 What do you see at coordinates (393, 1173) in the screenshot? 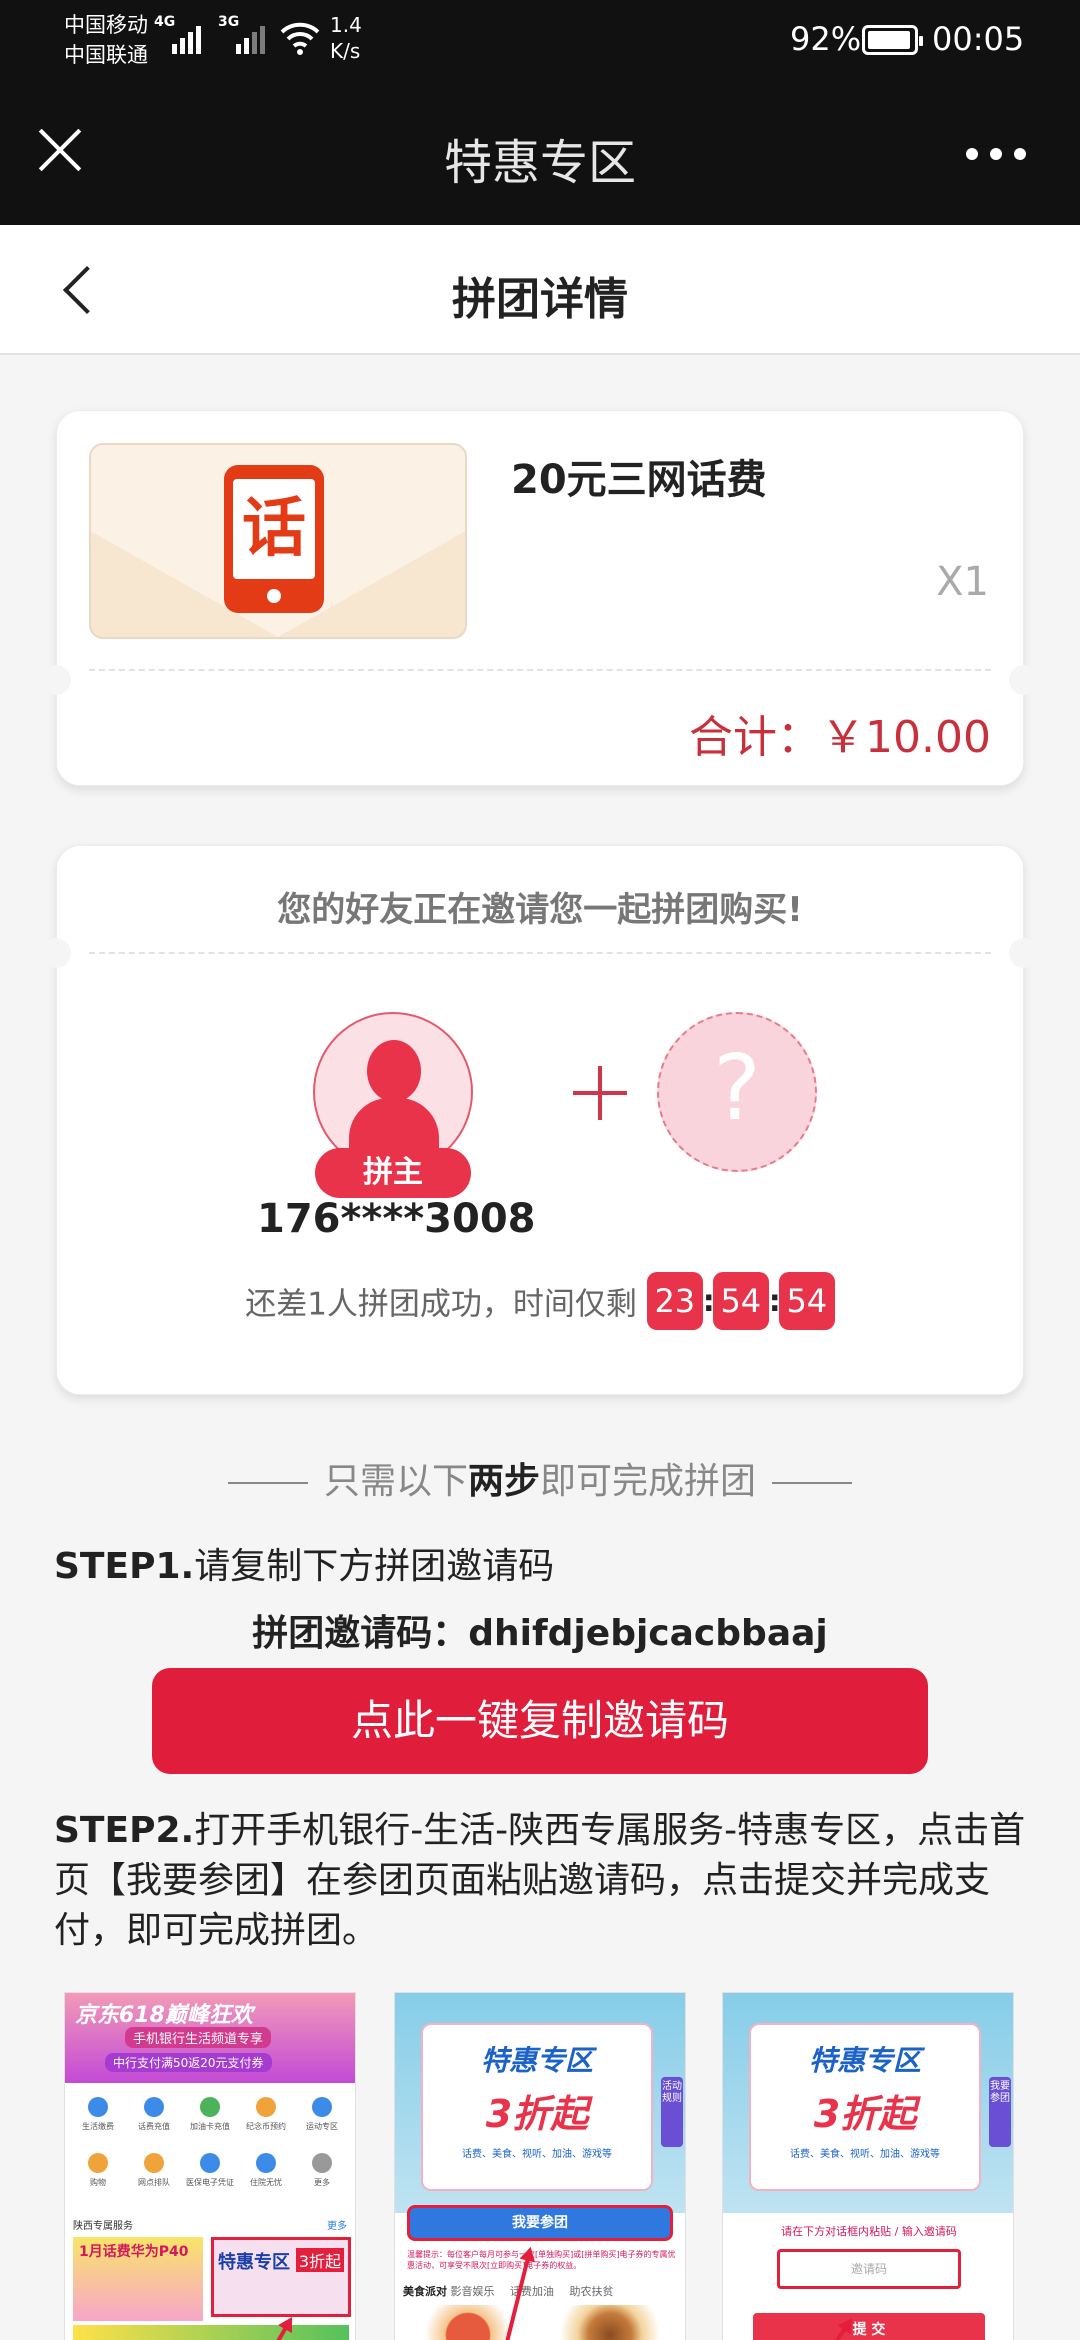
I see `leader-badge: 拼主` at bounding box center [393, 1173].